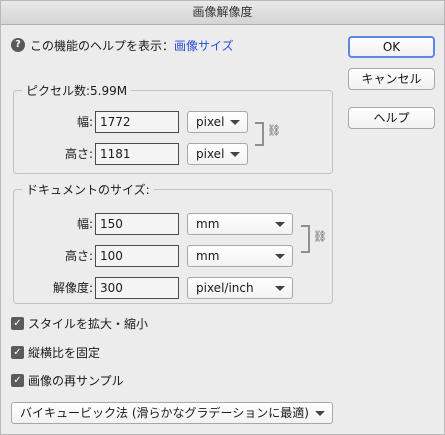  I want to click on document-size-label: ドキュメントのサイズ:, so click(88, 189).